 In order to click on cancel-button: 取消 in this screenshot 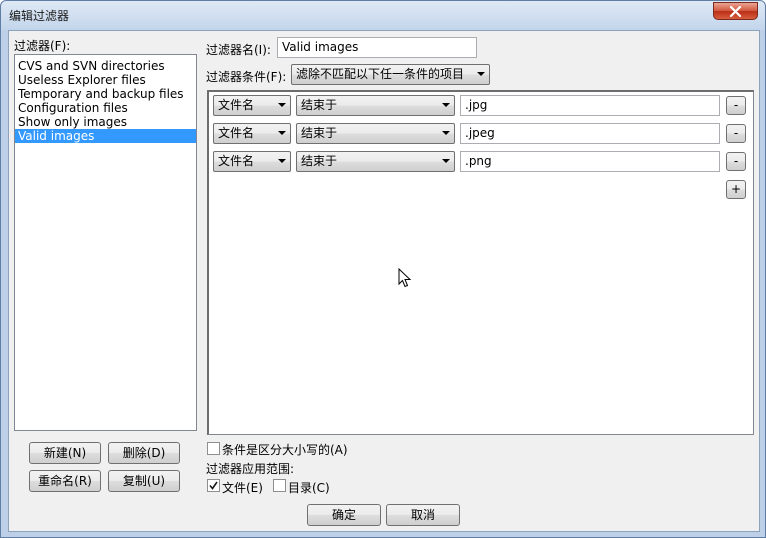, I will do `click(423, 515)`.